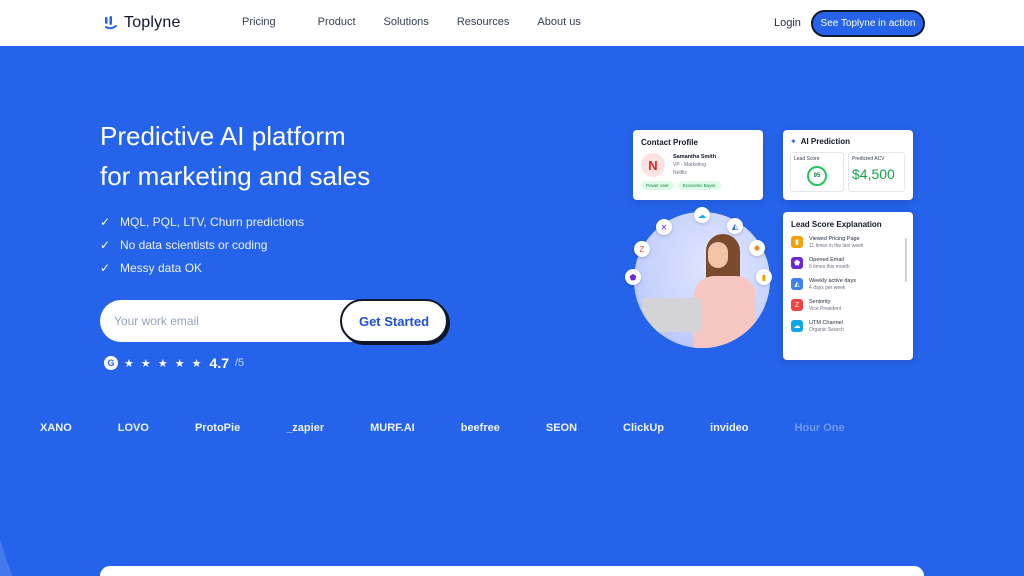 The width and height of the screenshot is (1024, 576). What do you see at coordinates (483, 22) in the screenshot?
I see `nav-link-resources: Resources` at bounding box center [483, 22].